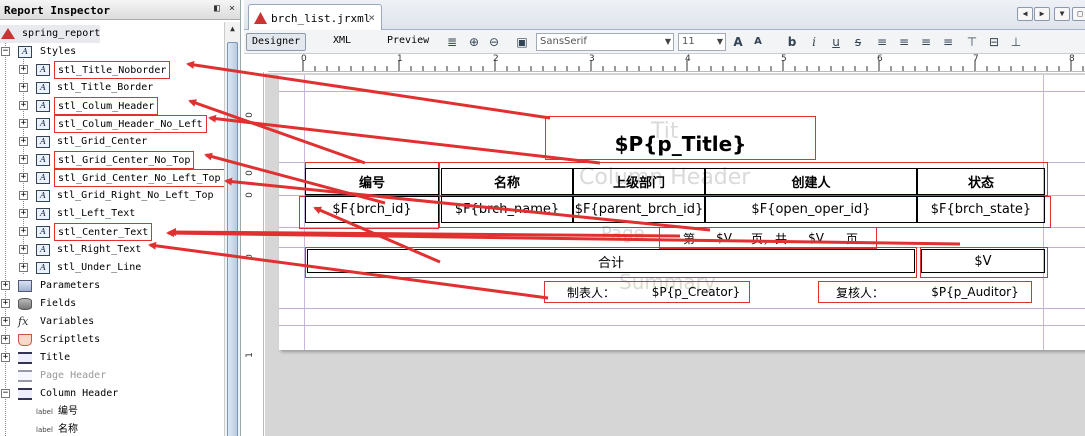 The height and width of the screenshot is (436, 1085). I want to click on designer-mode-button: Designer, so click(276, 42).